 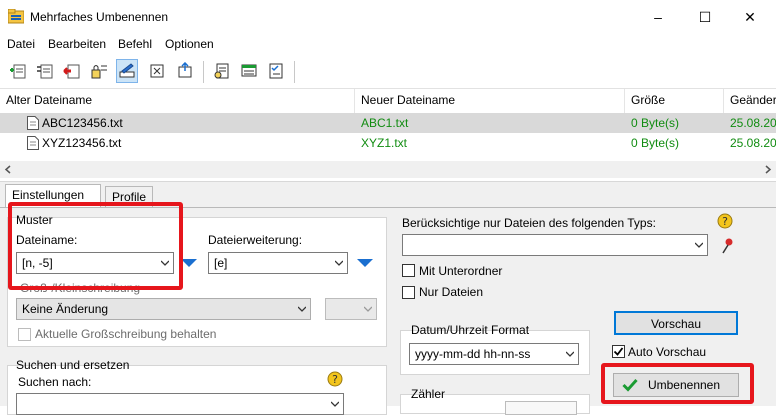 I want to click on filter-type-select, so click(x=555, y=245).